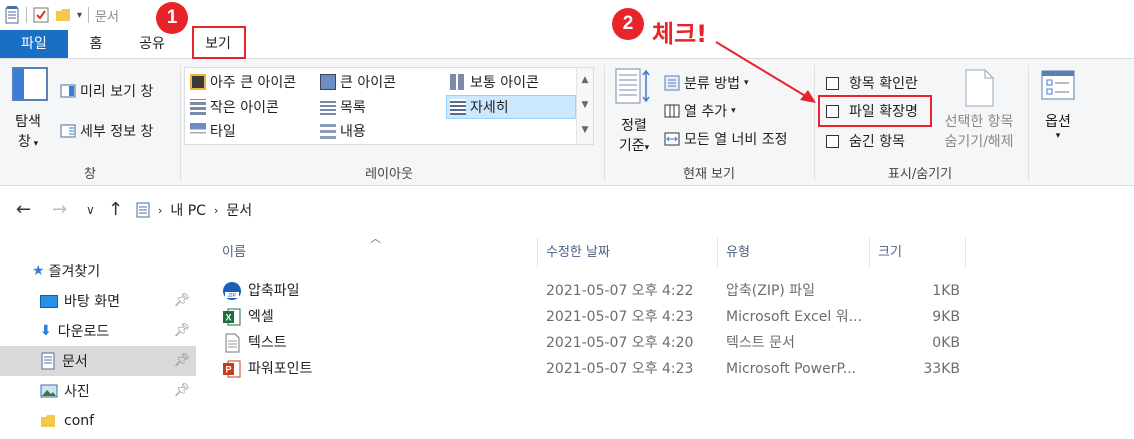 The height and width of the screenshot is (439, 1134). Describe the element at coordinates (232, 369) in the screenshot. I see `powerpoint-icon: P` at that location.